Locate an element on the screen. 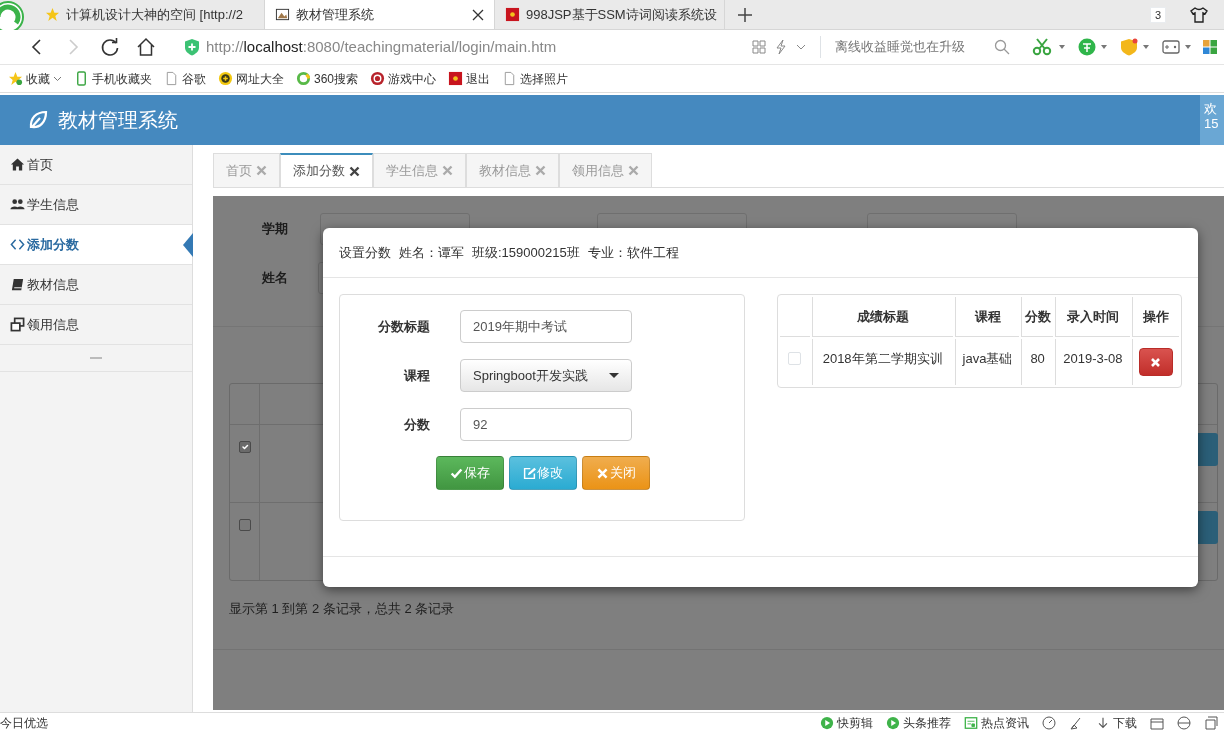 This screenshot has width=1224, height=732. tab-count: 3 is located at coordinates (1157, 14).